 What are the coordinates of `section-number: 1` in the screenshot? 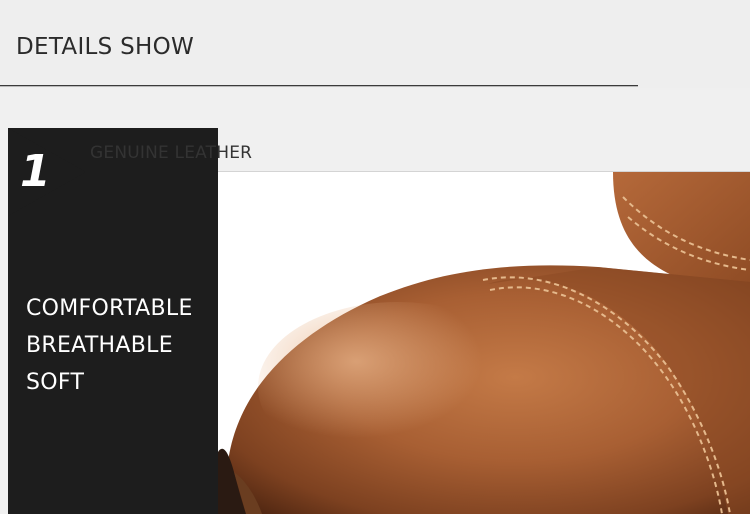 It's located at (35, 171).